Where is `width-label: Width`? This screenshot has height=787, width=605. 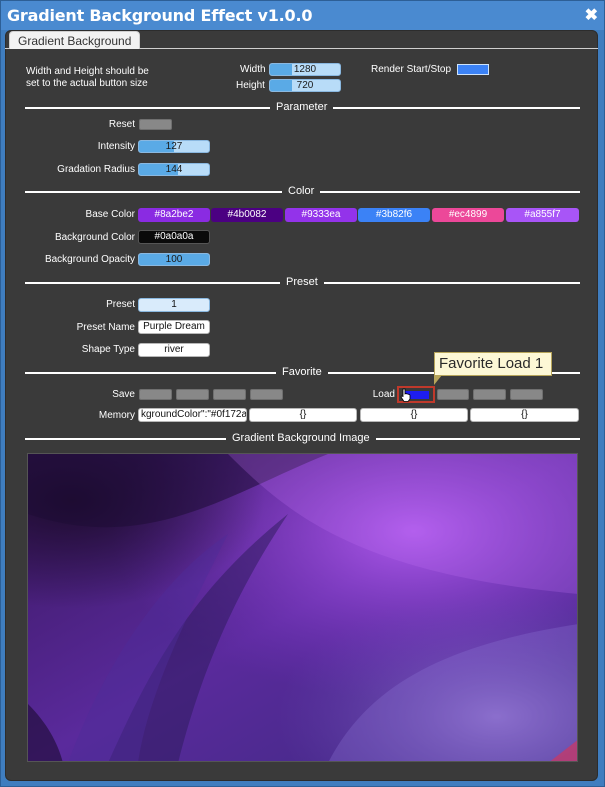 width-label: Width is located at coordinates (253, 69).